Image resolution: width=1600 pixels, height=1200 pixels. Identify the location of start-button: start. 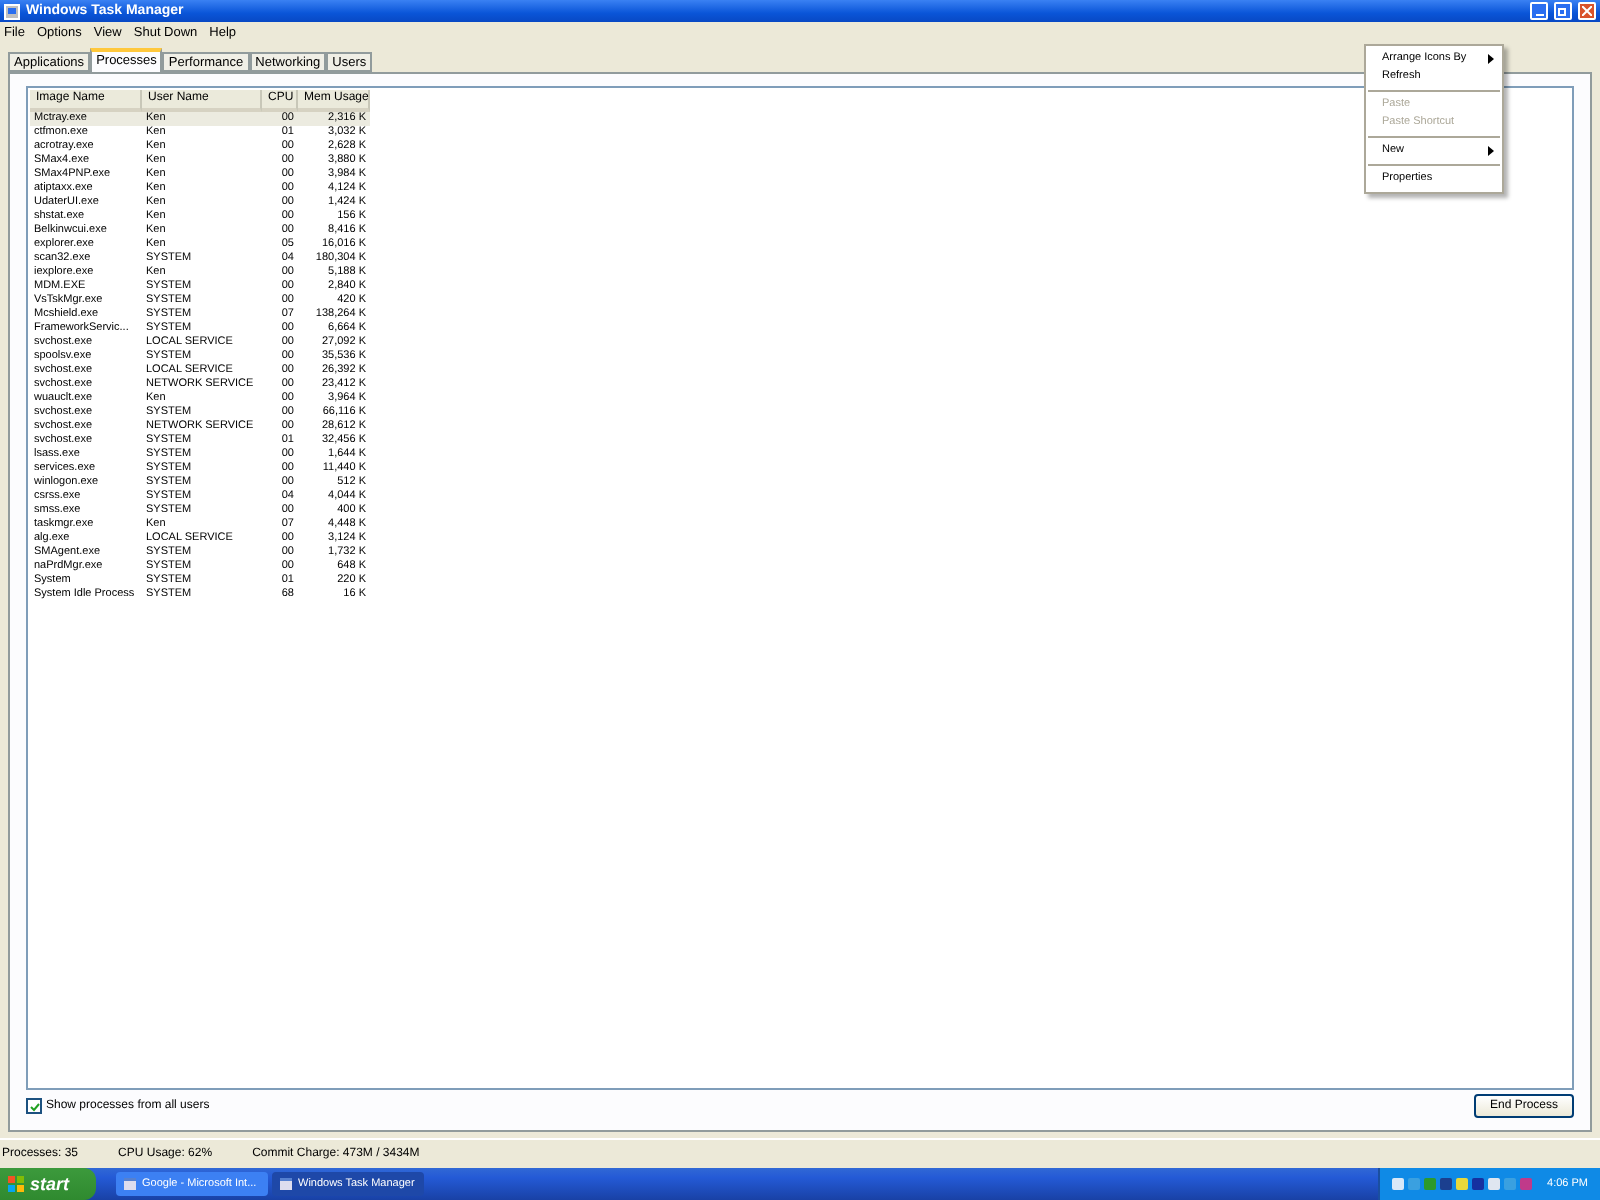
(48, 1184).